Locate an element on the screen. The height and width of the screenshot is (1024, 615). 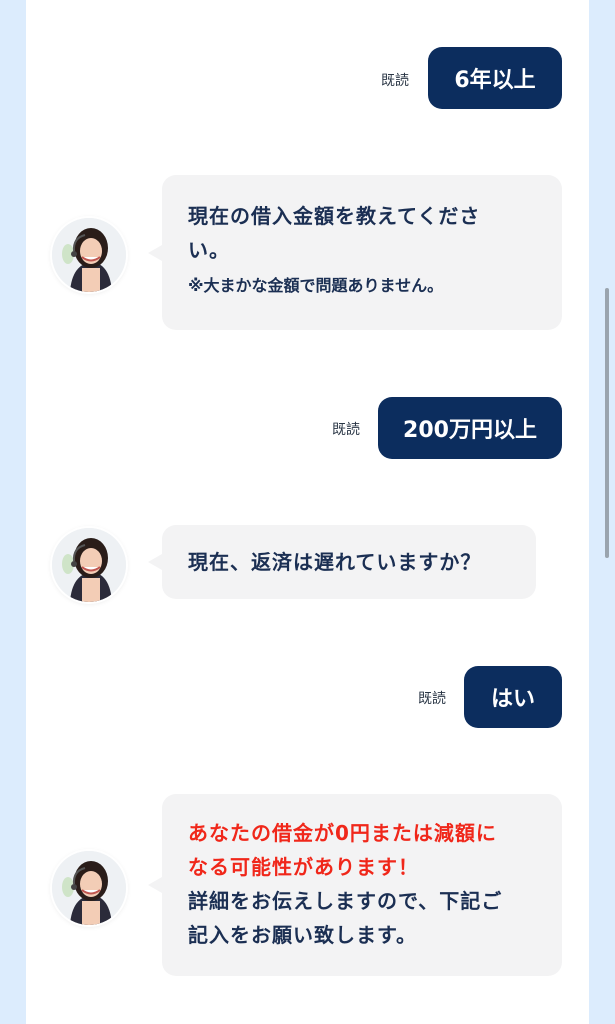
bot-message-line: 詳細をお伝えしますので、下記ご is located at coordinates (345, 901).